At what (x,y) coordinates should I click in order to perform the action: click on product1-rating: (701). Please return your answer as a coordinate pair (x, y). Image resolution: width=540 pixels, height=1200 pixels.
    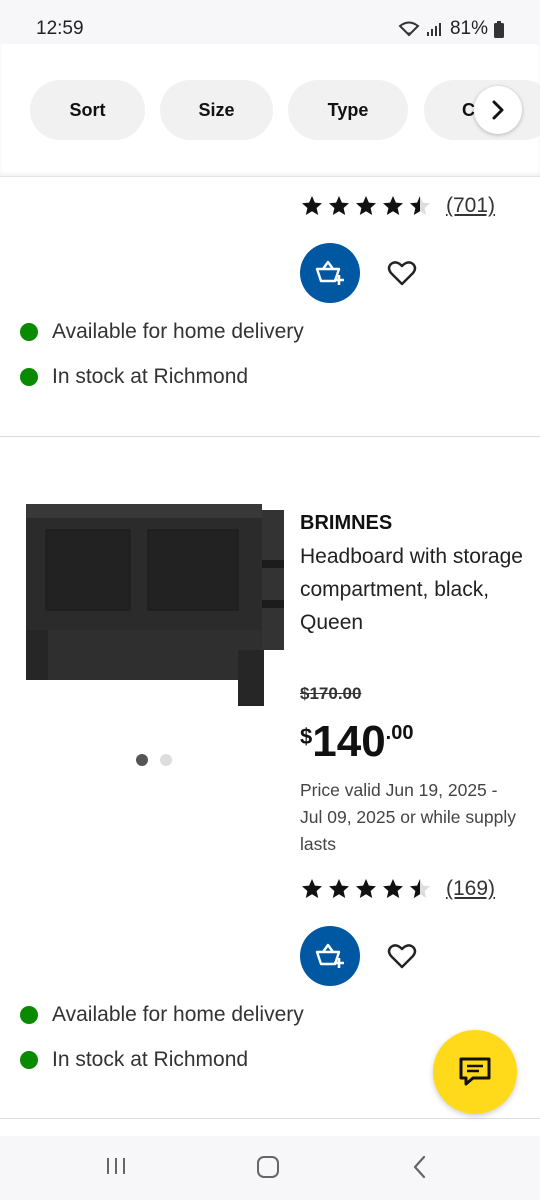
    Looking at the image, I should click on (397, 206).